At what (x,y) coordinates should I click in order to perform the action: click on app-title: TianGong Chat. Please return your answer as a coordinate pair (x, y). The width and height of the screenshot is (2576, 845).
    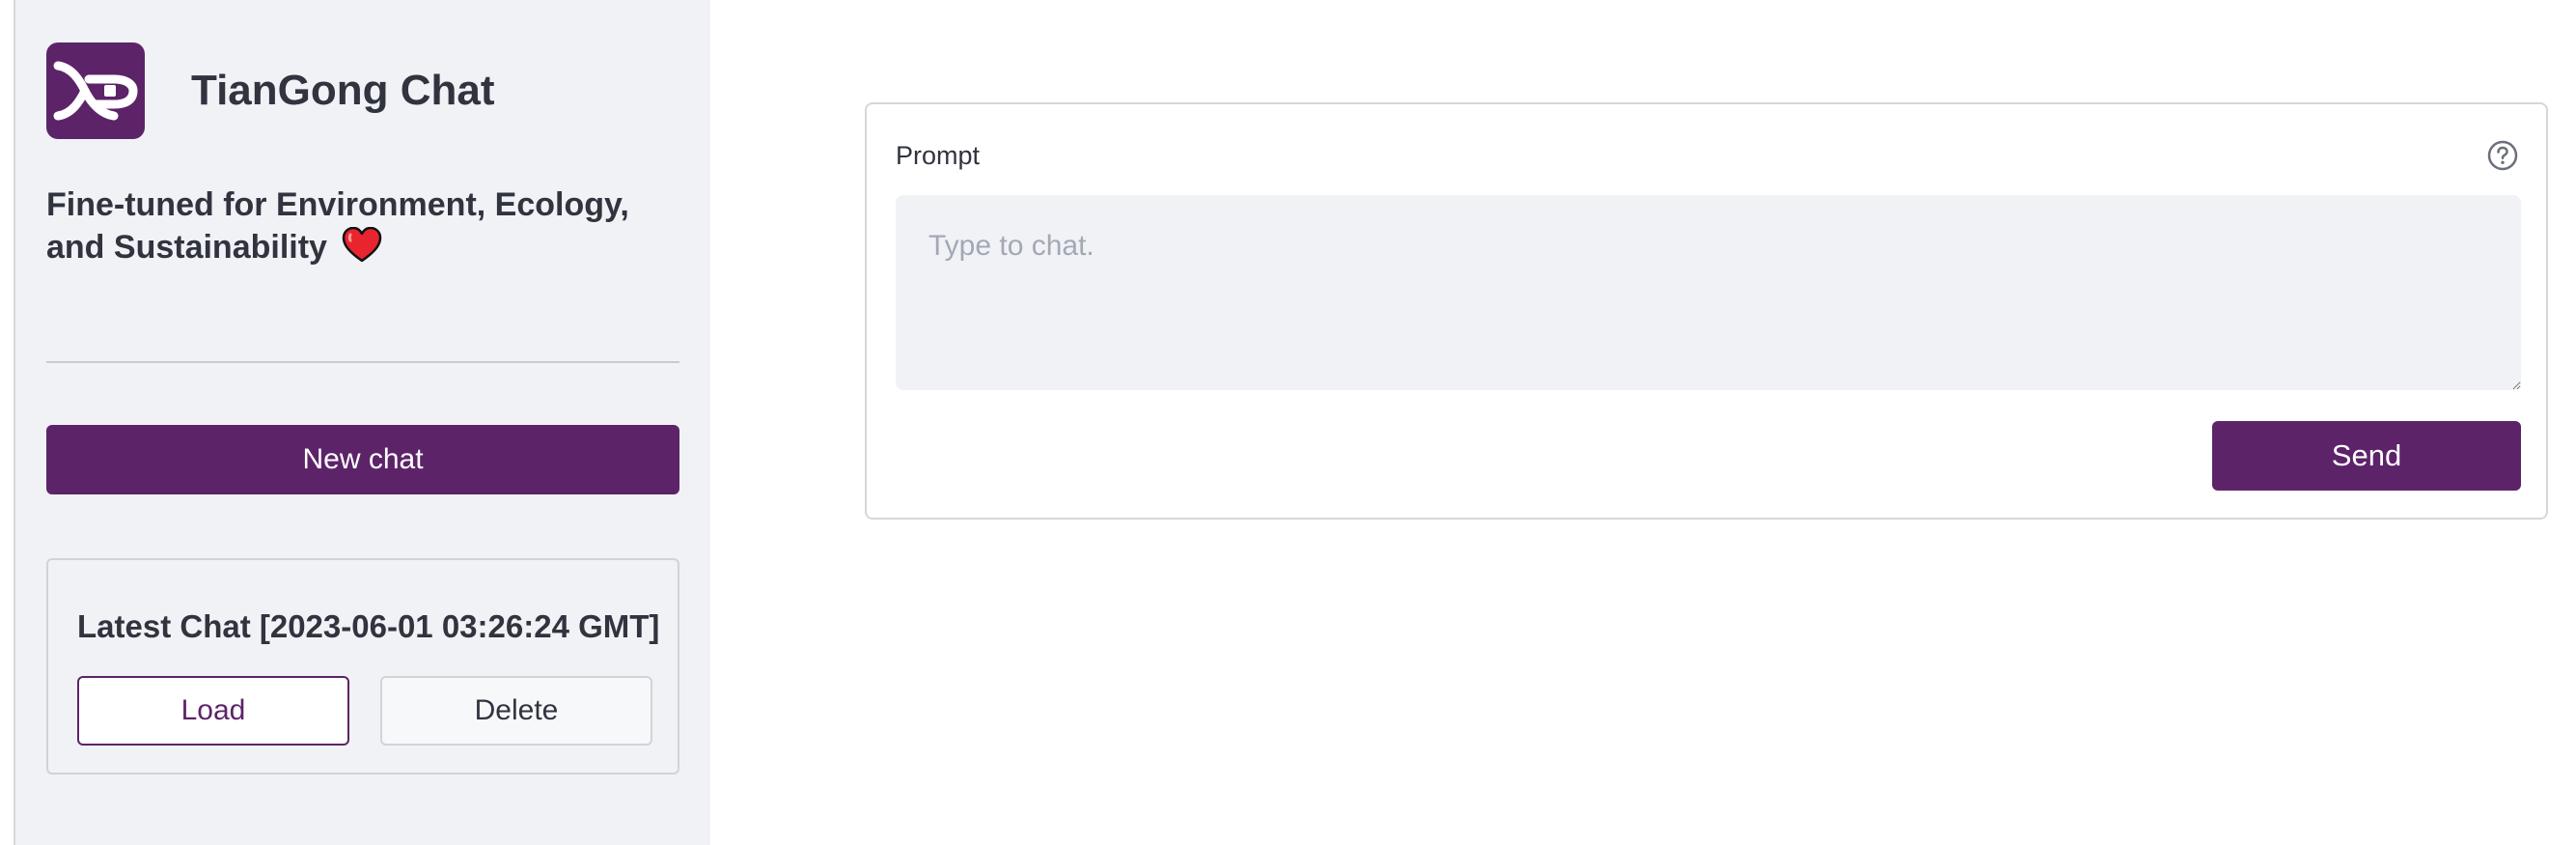
    Looking at the image, I should click on (343, 90).